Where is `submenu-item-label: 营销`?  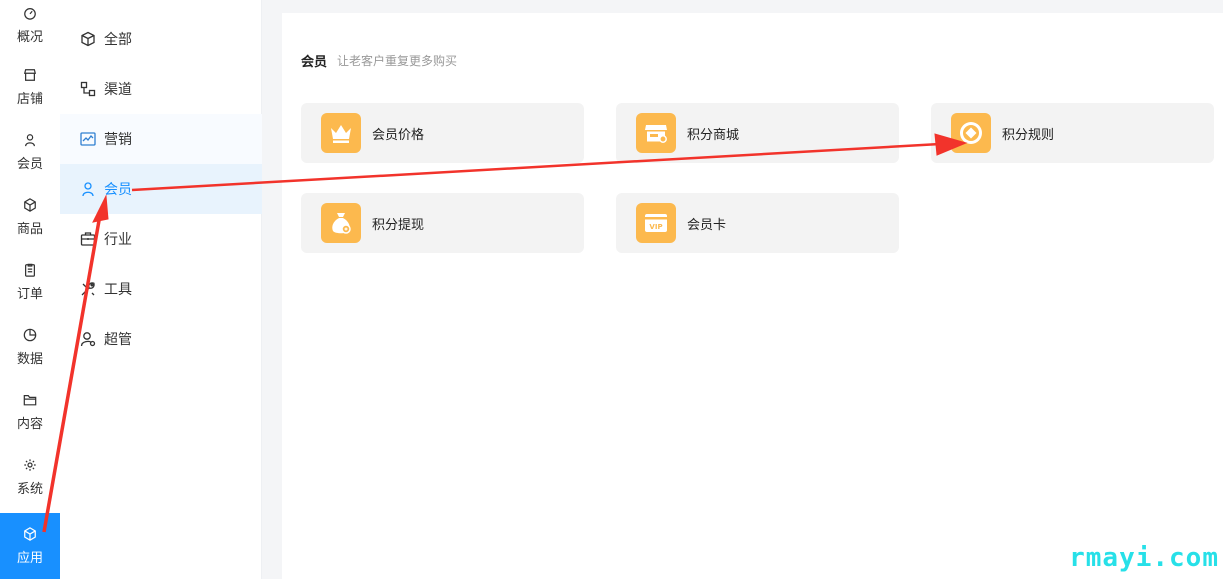
submenu-item-label: 营销 is located at coordinates (118, 140).